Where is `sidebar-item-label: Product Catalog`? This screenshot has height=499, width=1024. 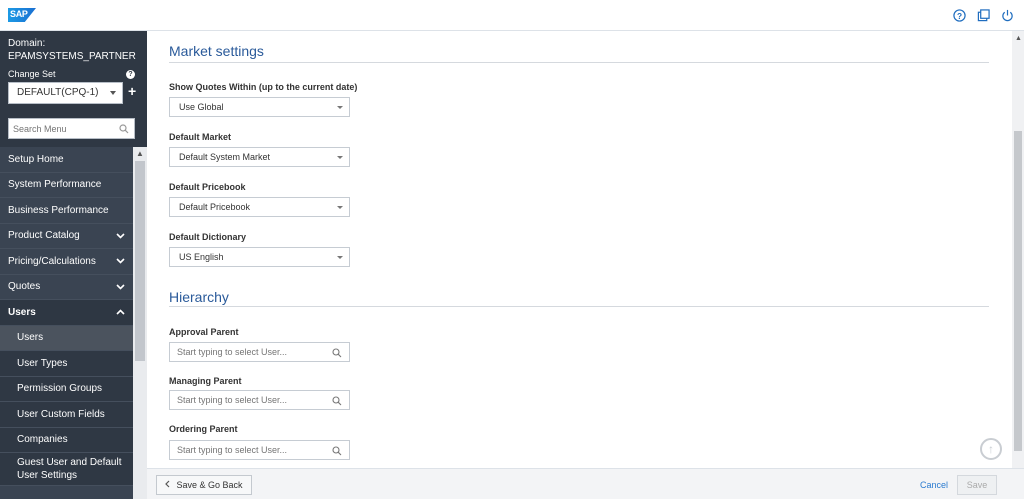 sidebar-item-label: Product Catalog is located at coordinates (44, 236).